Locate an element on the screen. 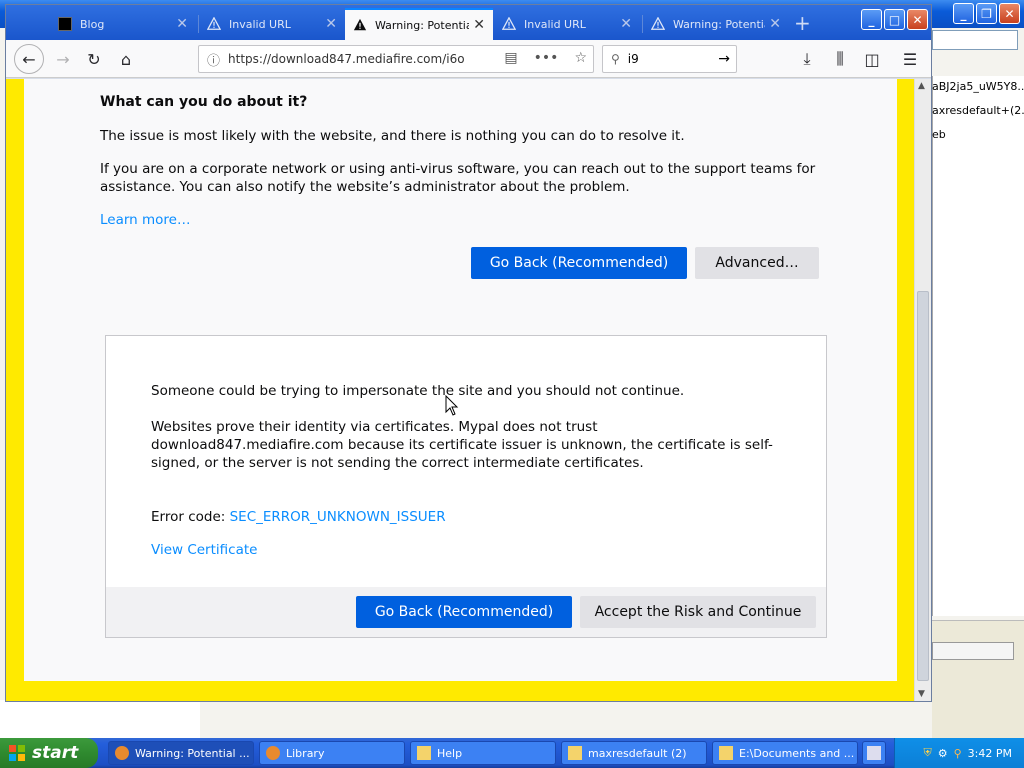  search-icon: ⚲ is located at coordinates (615, 59).